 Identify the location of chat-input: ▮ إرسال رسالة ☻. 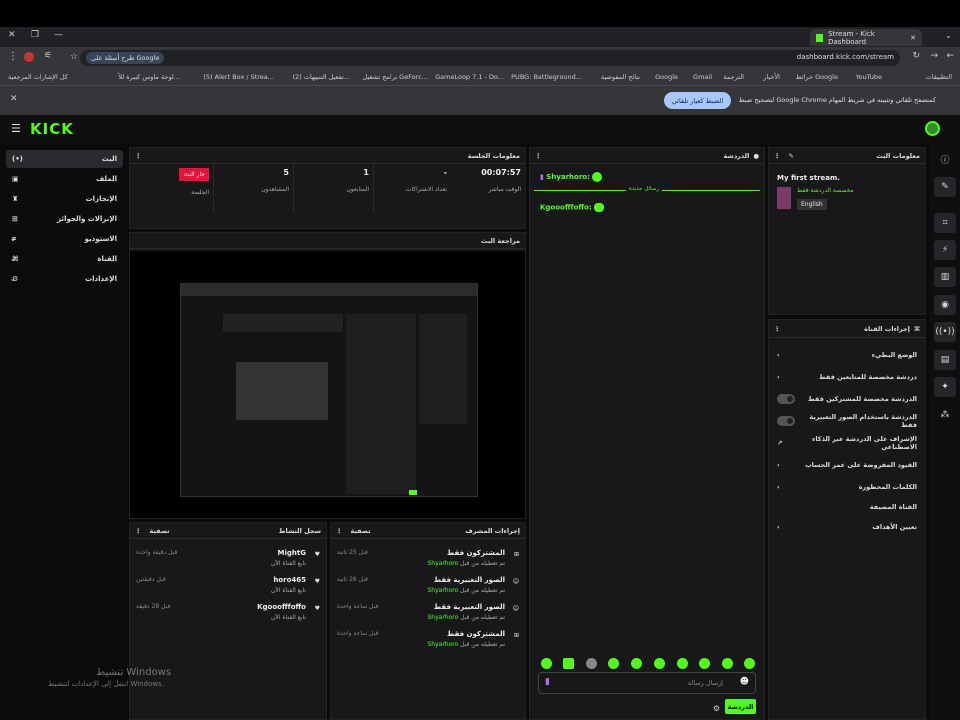
(647, 683).